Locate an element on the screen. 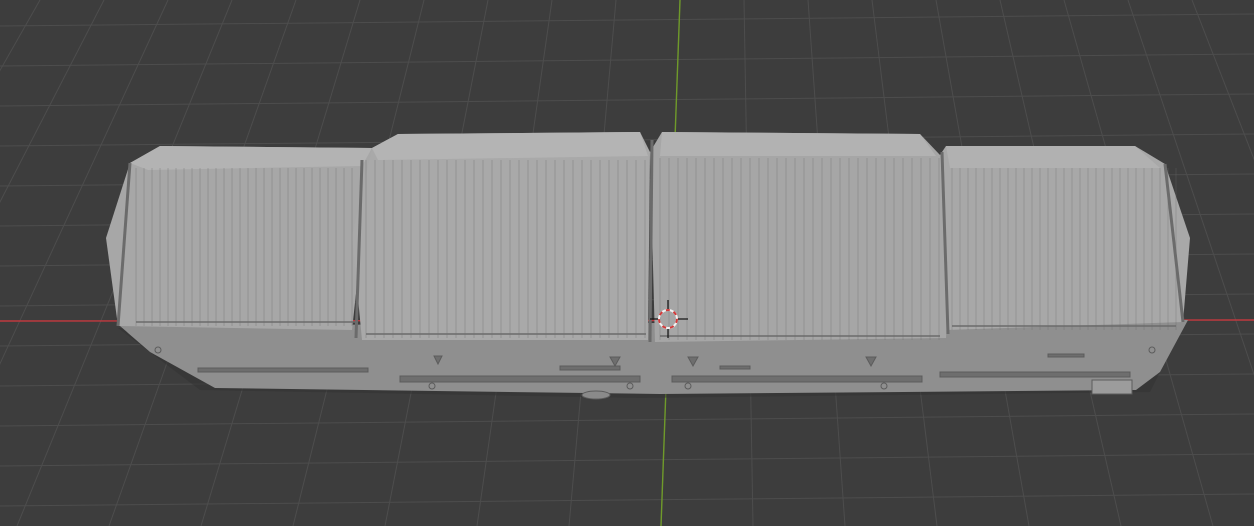  segment-right-end is located at coordinates (1065, 238).